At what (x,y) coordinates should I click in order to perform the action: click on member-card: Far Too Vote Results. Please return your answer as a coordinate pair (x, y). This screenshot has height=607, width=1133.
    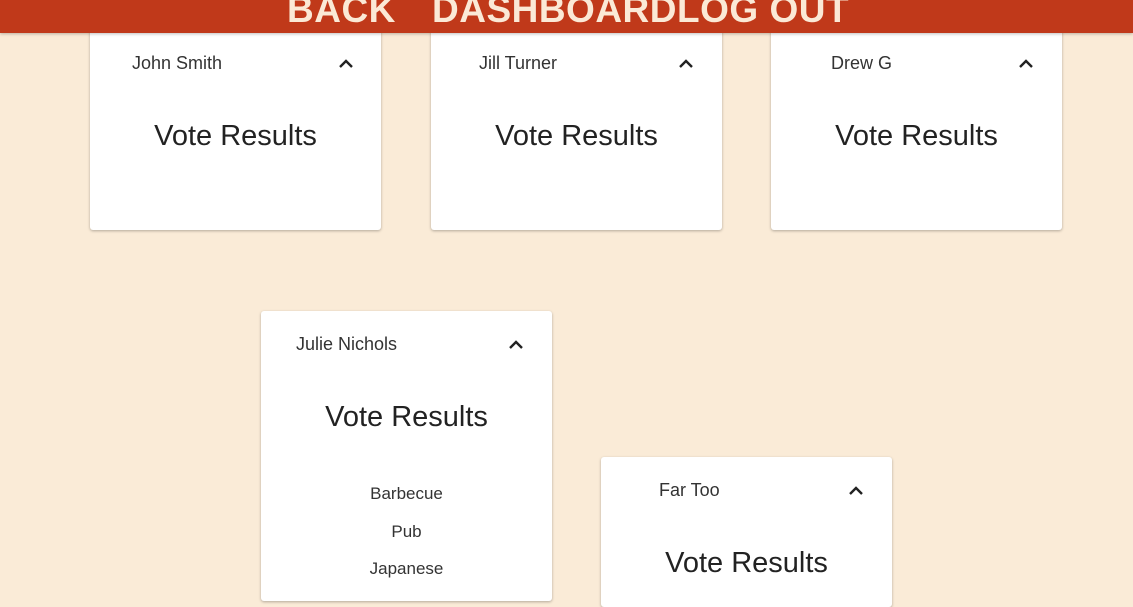
    Looking at the image, I should click on (746, 532).